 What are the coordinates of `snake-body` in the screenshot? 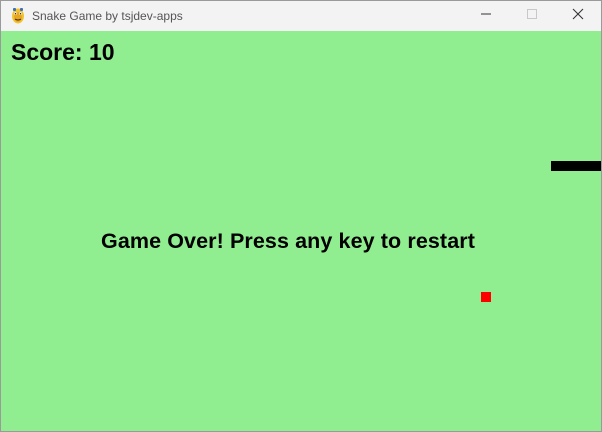 It's located at (576, 166).